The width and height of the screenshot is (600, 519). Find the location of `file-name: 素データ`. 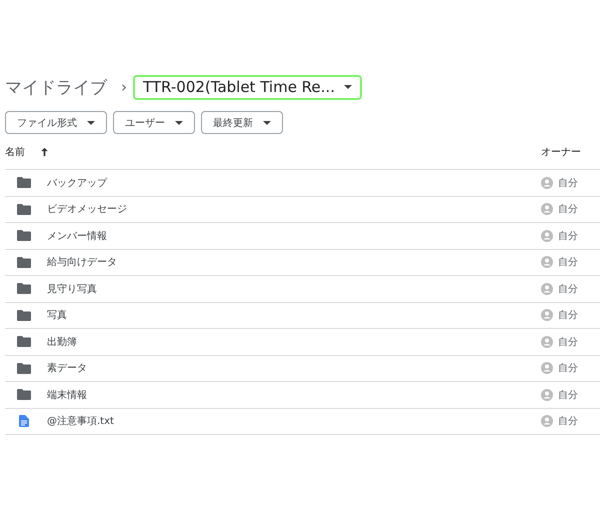

file-name: 素データ is located at coordinates (67, 369).